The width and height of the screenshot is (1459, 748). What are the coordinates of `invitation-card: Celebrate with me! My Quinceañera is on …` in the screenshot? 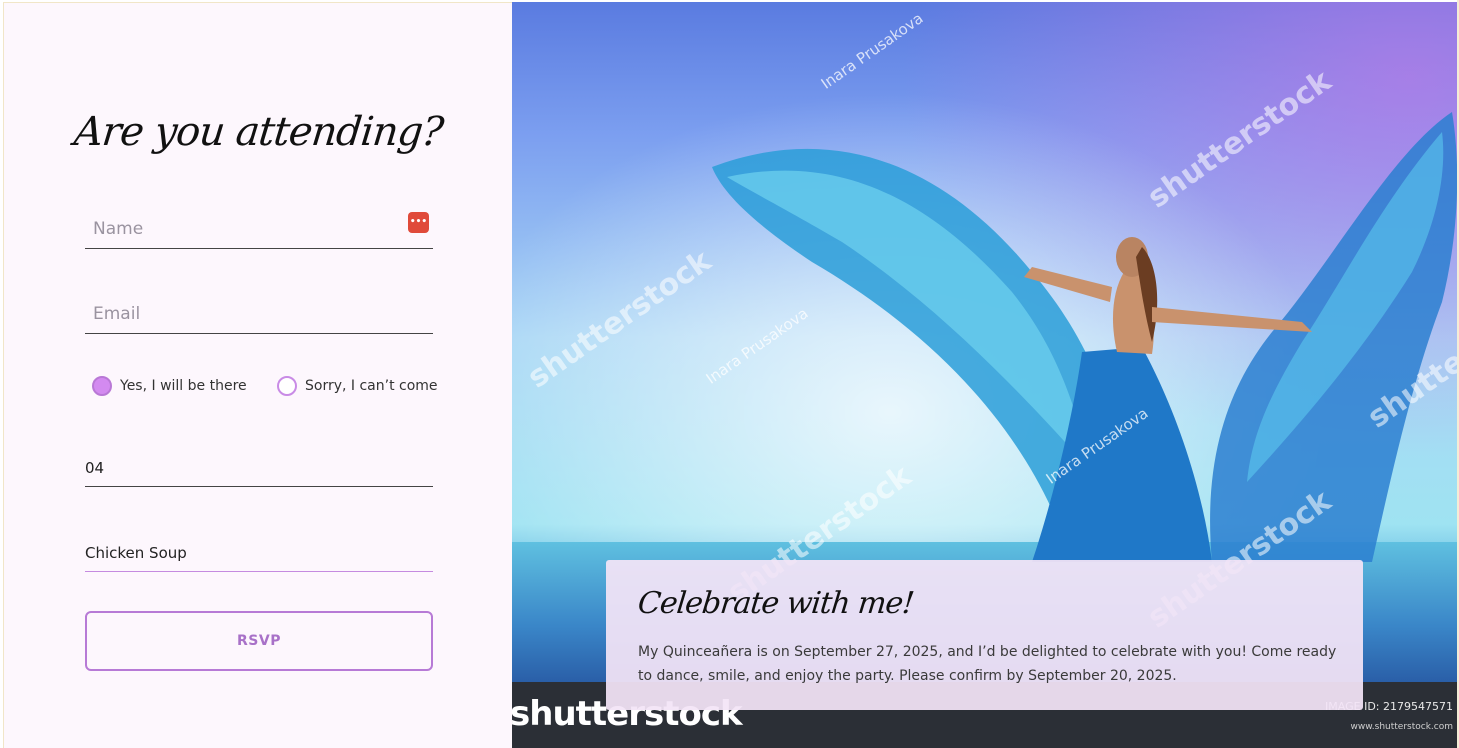 It's located at (984, 635).